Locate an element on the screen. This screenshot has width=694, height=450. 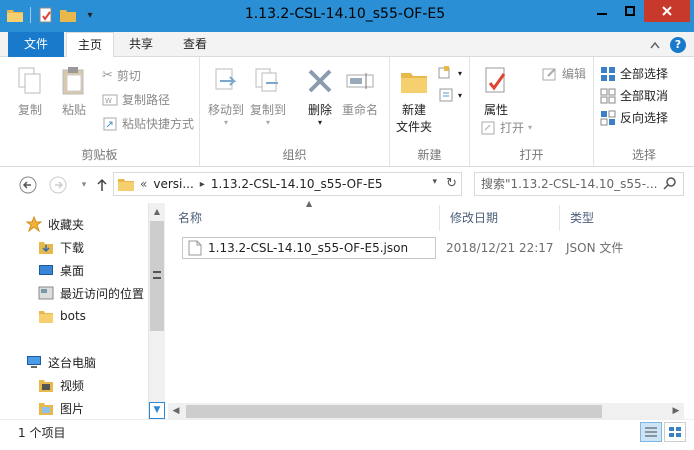
move-to-button: 移动到 ▾ is located at coordinates (226, 96).